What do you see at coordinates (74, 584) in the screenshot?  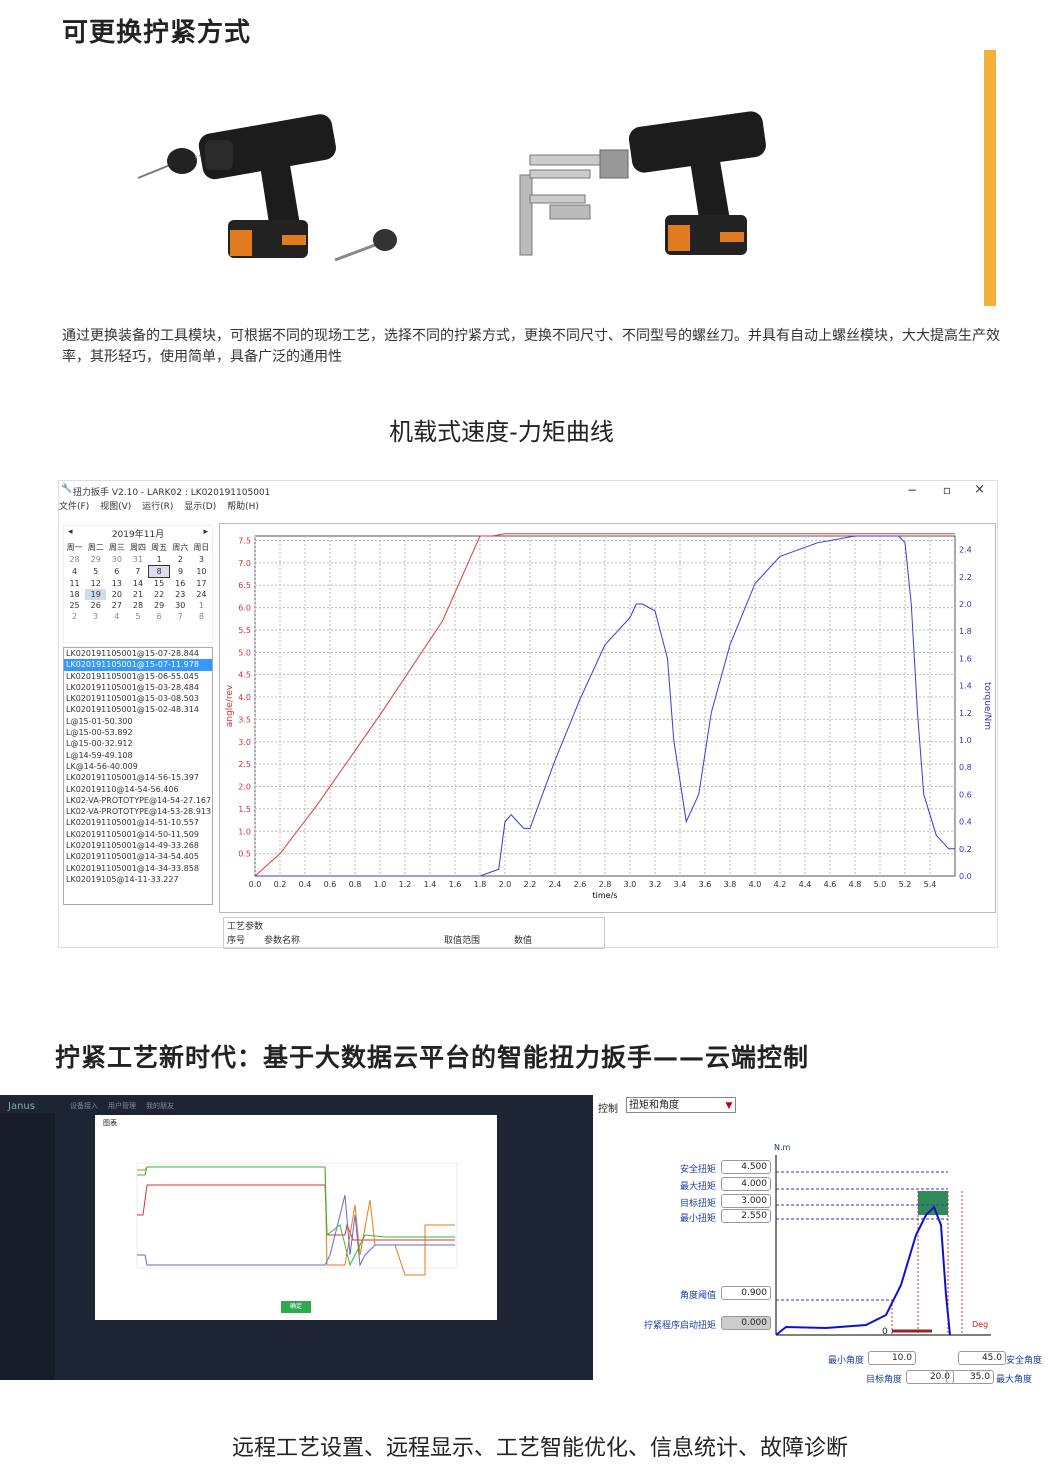 I see `calendar-day: 11` at bounding box center [74, 584].